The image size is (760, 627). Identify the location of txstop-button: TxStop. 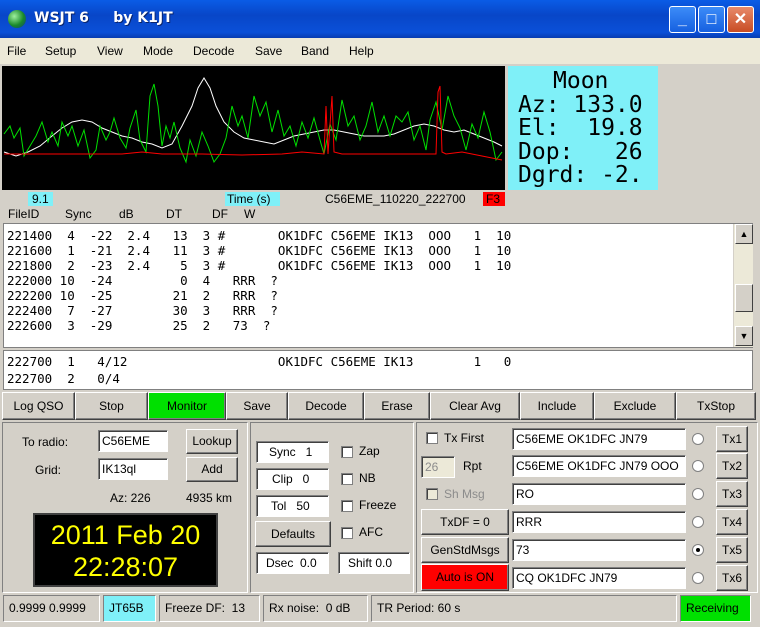
(716, 406).